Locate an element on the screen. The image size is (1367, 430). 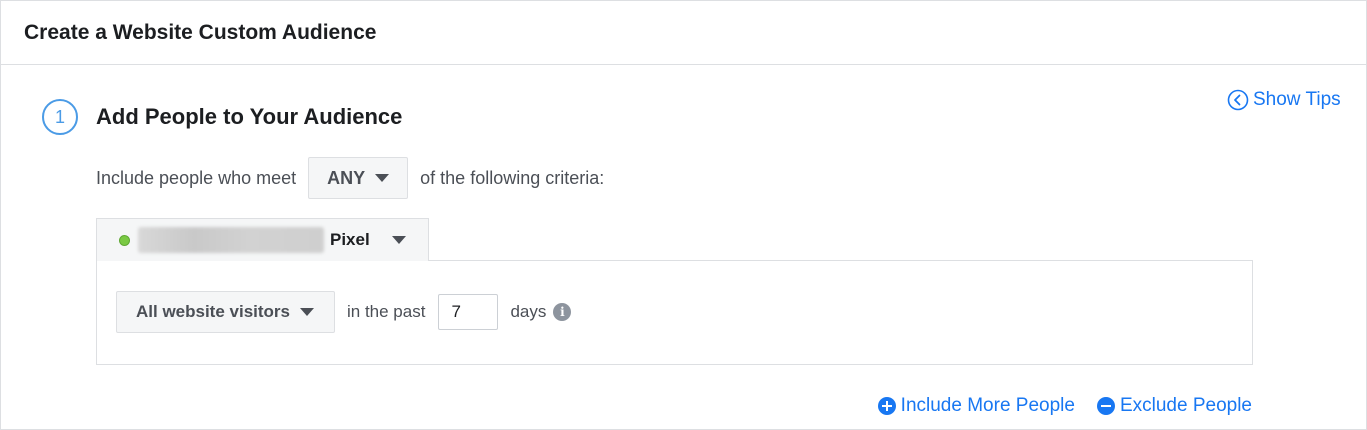
days-label: days is located at coordinates (528, 311).